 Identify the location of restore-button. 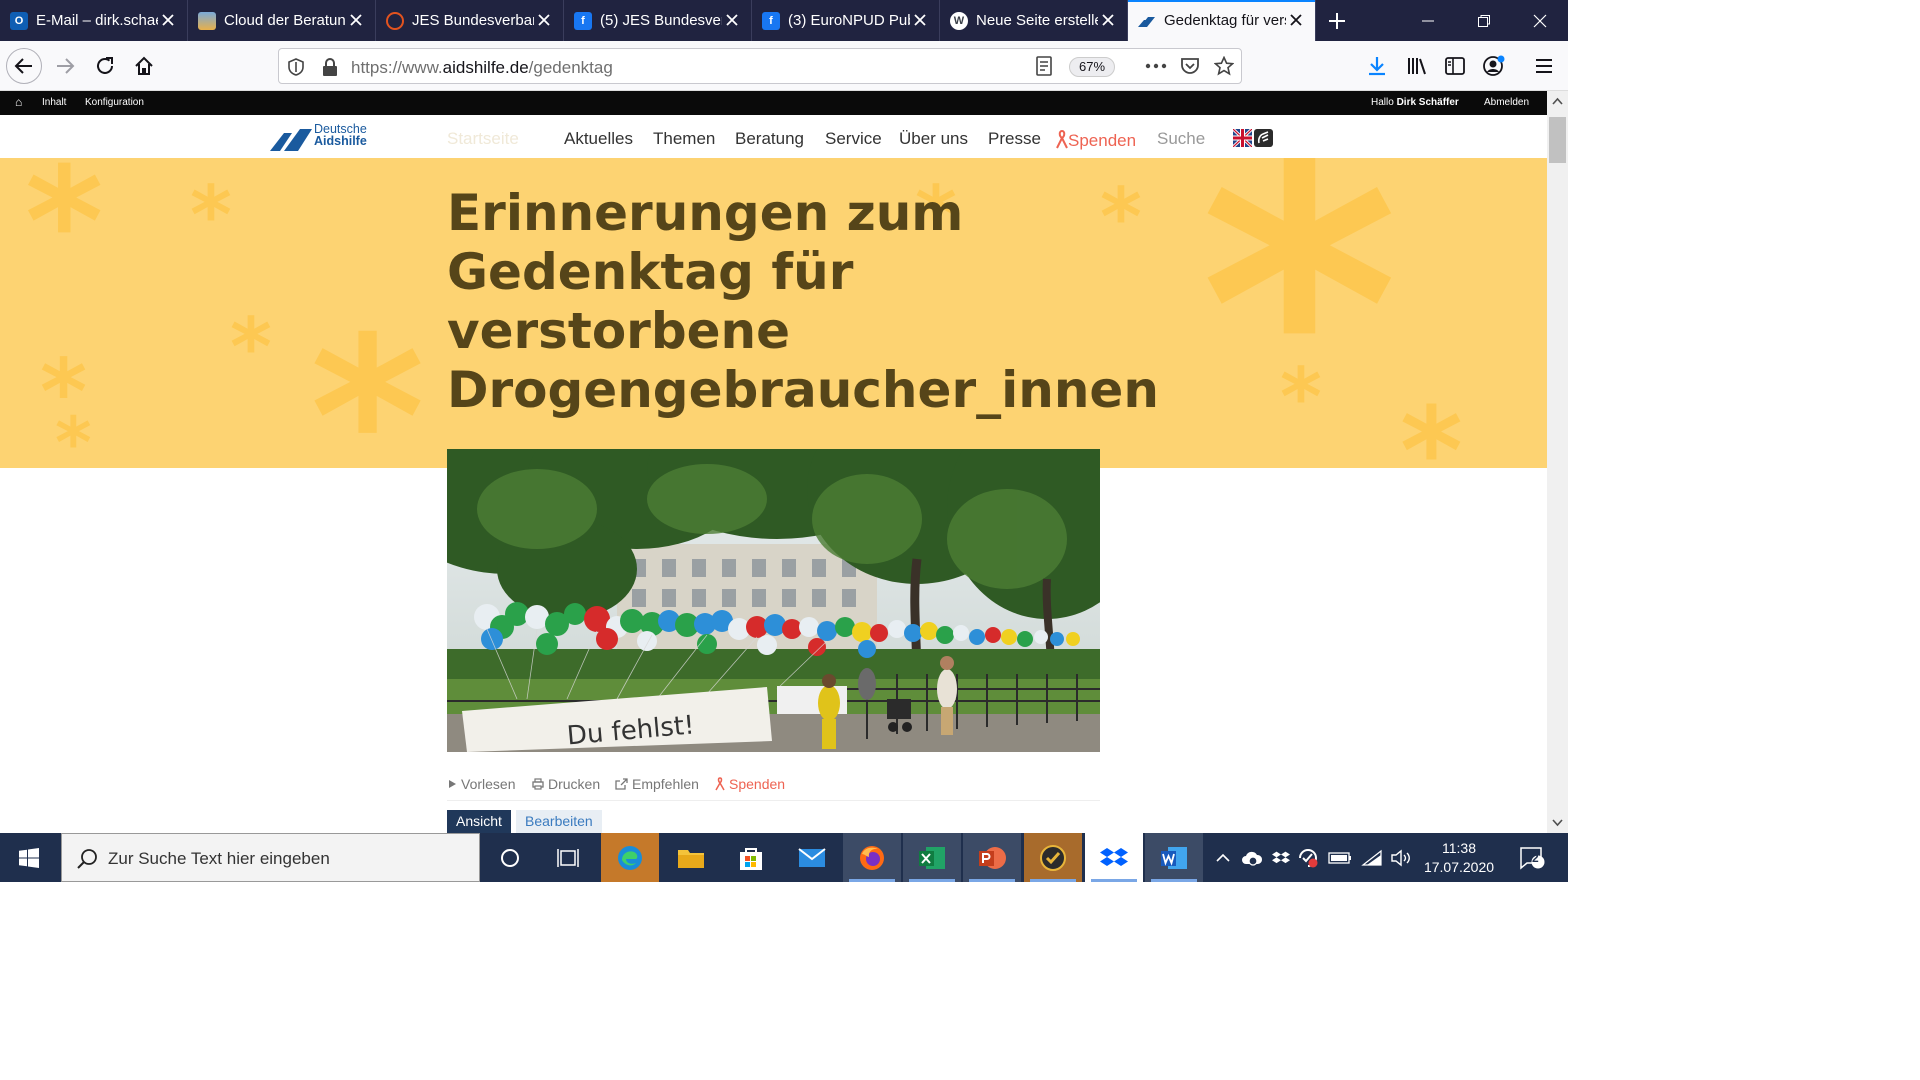
(1484, 20).